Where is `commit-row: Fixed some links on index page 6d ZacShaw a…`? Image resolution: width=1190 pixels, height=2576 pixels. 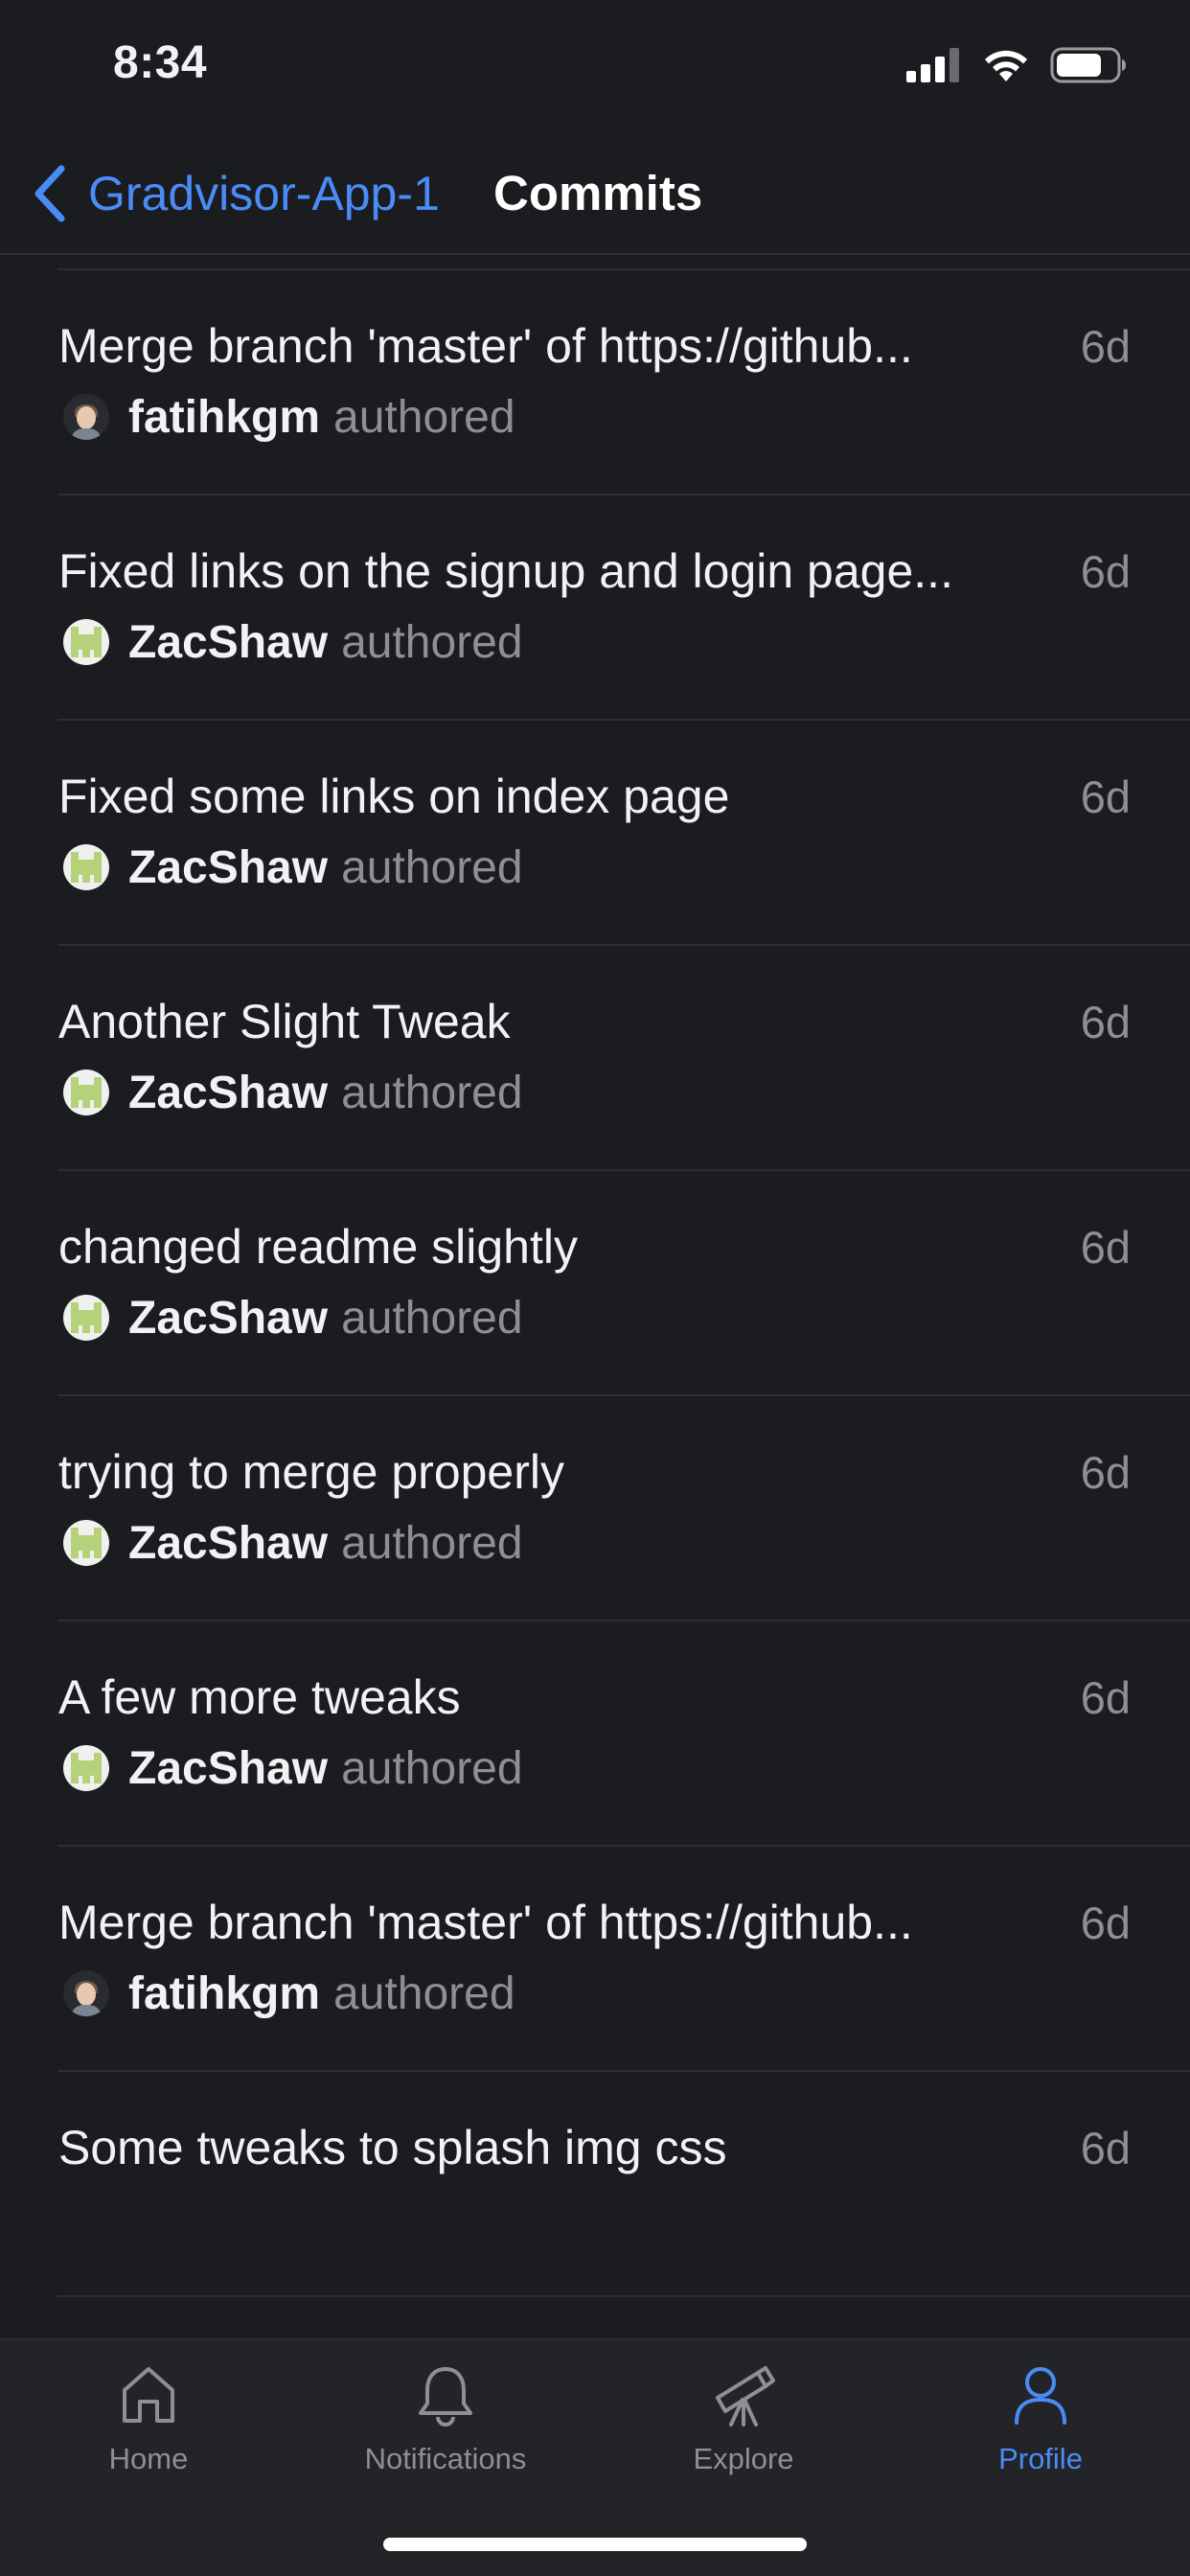 commit-row: Fixed some links on index page 6d ZacShaw a… is located at coordinates (595, 833).